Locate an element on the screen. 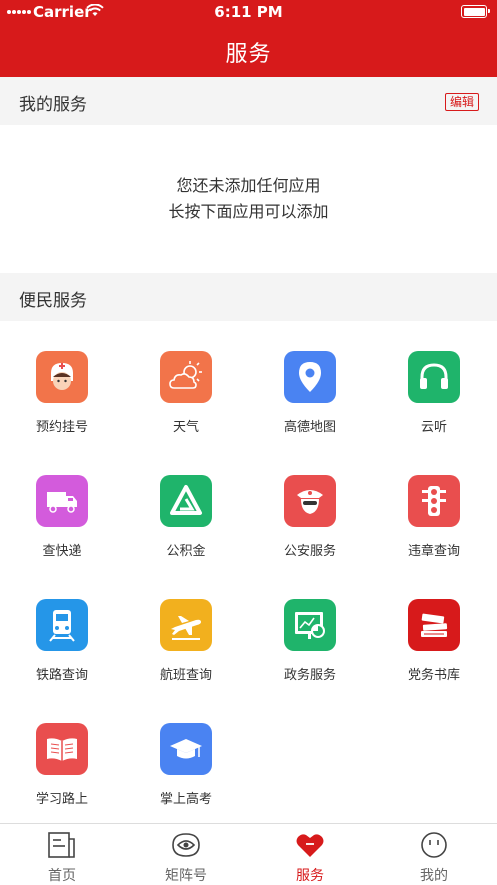 The width and height of the screenshot is (497, 885). weather-icon is located at coordinates (186, 377).